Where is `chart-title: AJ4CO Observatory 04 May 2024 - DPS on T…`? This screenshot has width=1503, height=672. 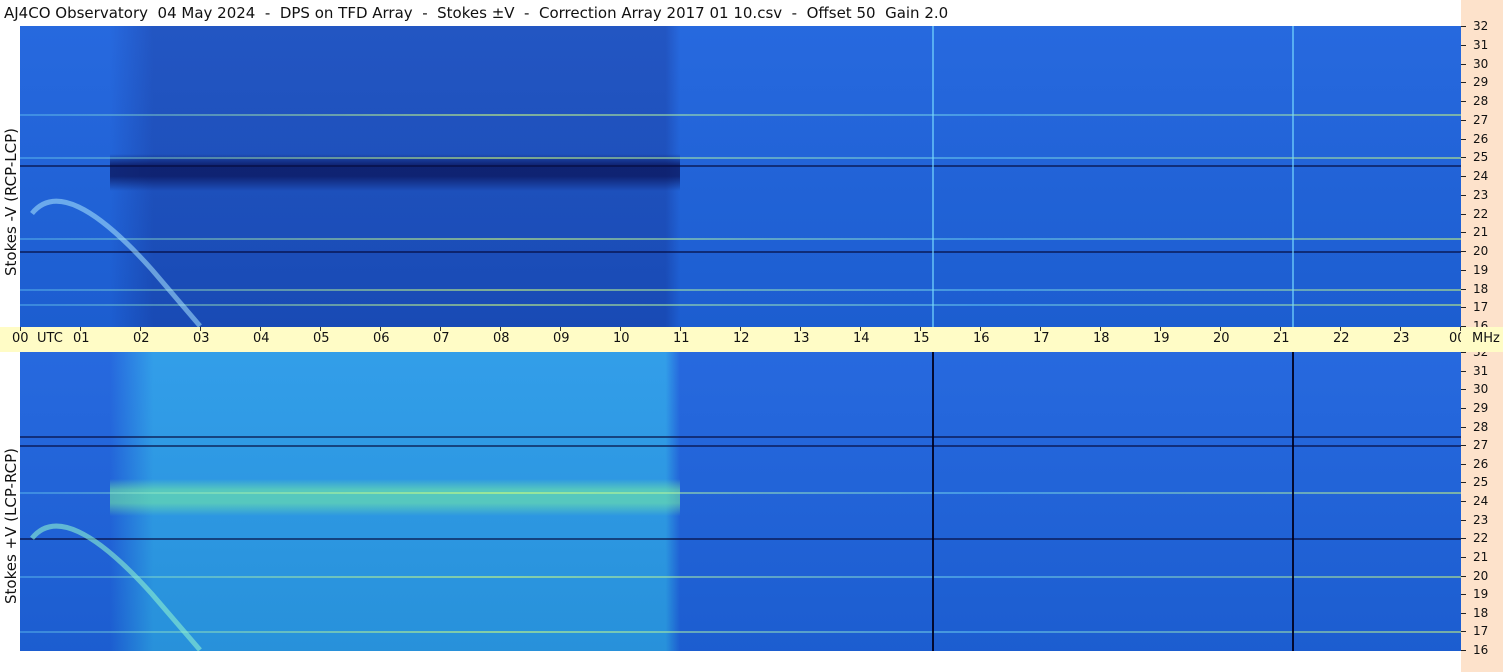
chart-title: AJ4CO Observatory 04 May 2024 - DPS on T… is located at coordinates (476, 13).